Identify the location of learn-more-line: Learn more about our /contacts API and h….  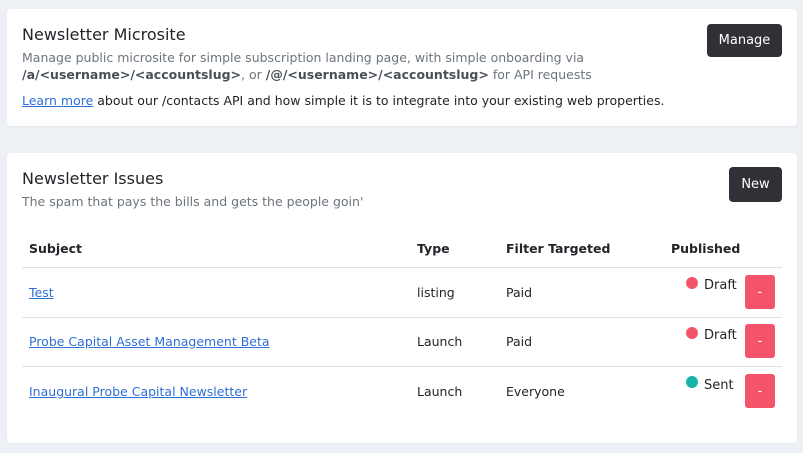
(343, 100).